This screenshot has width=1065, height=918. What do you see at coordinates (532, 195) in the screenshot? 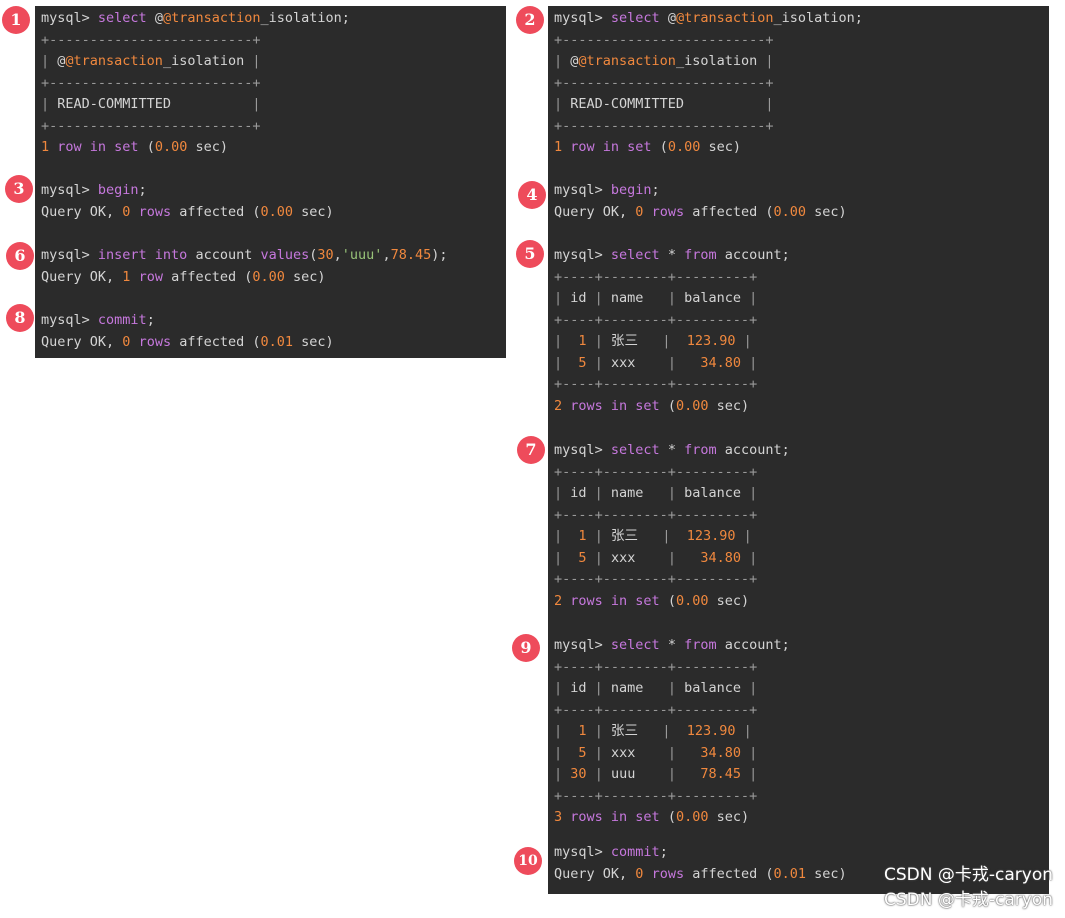
I see `step-badge-4: 4` at bounding box center [532, 195].